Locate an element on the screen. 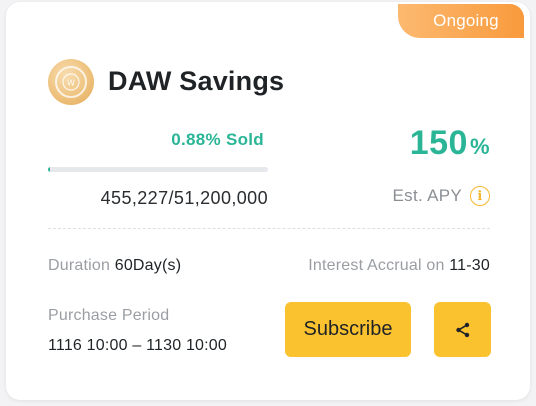  duration-label: Duration is located at coordinates (79, 265).